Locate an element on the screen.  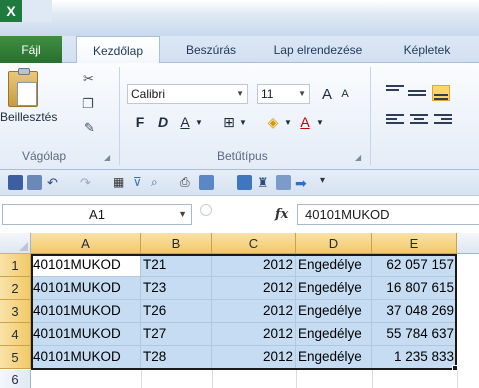
name-box: A1 ▼ is located at coordinates (97, 214).